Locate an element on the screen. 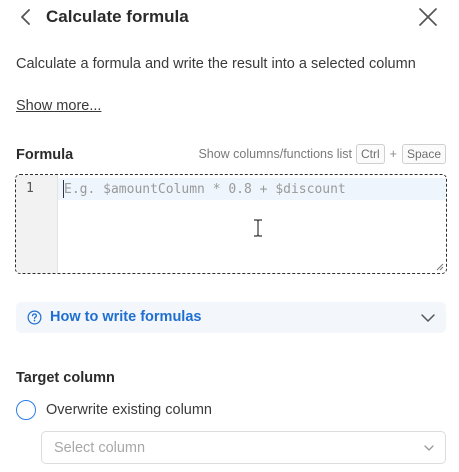 Image resolution: width=459 pixels, height=472 pixels. formula-placeholder: E.g. $amountColumn * 0.8 + $discount is located at coordinates (205, 189).